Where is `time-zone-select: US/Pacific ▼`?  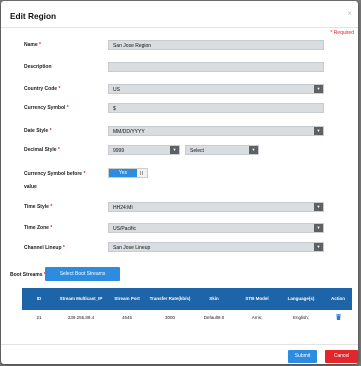 time-zone-select: US/Pacific ▼ is located at coordinates (216, 228).